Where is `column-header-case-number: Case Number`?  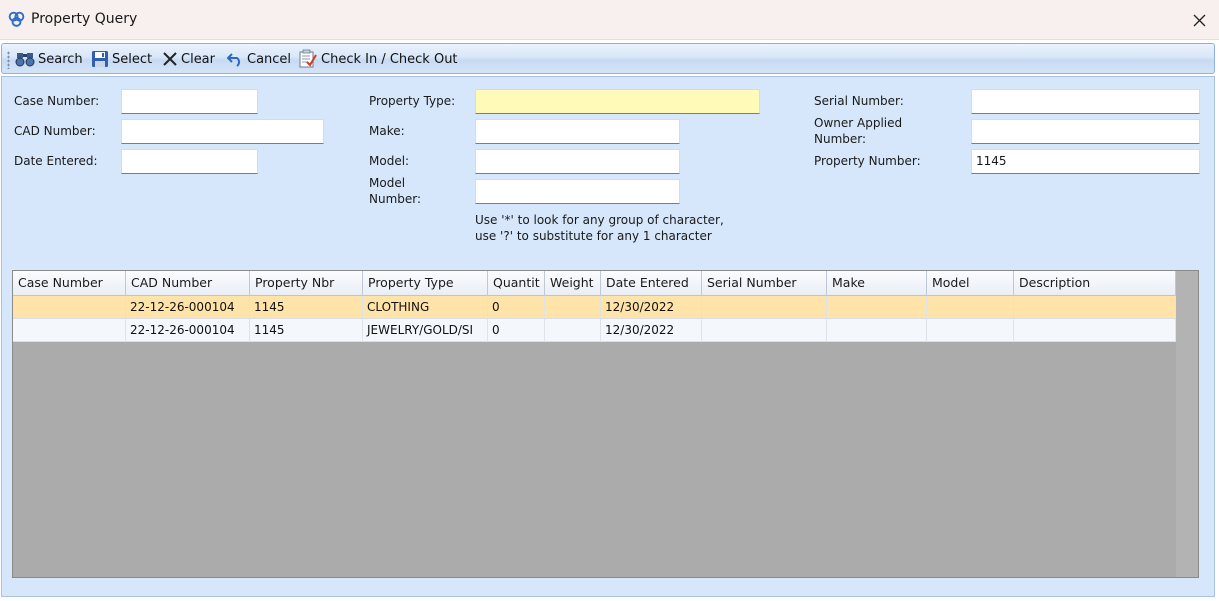 column-header-case-number: Case Number is located at coordinates (69, 283).